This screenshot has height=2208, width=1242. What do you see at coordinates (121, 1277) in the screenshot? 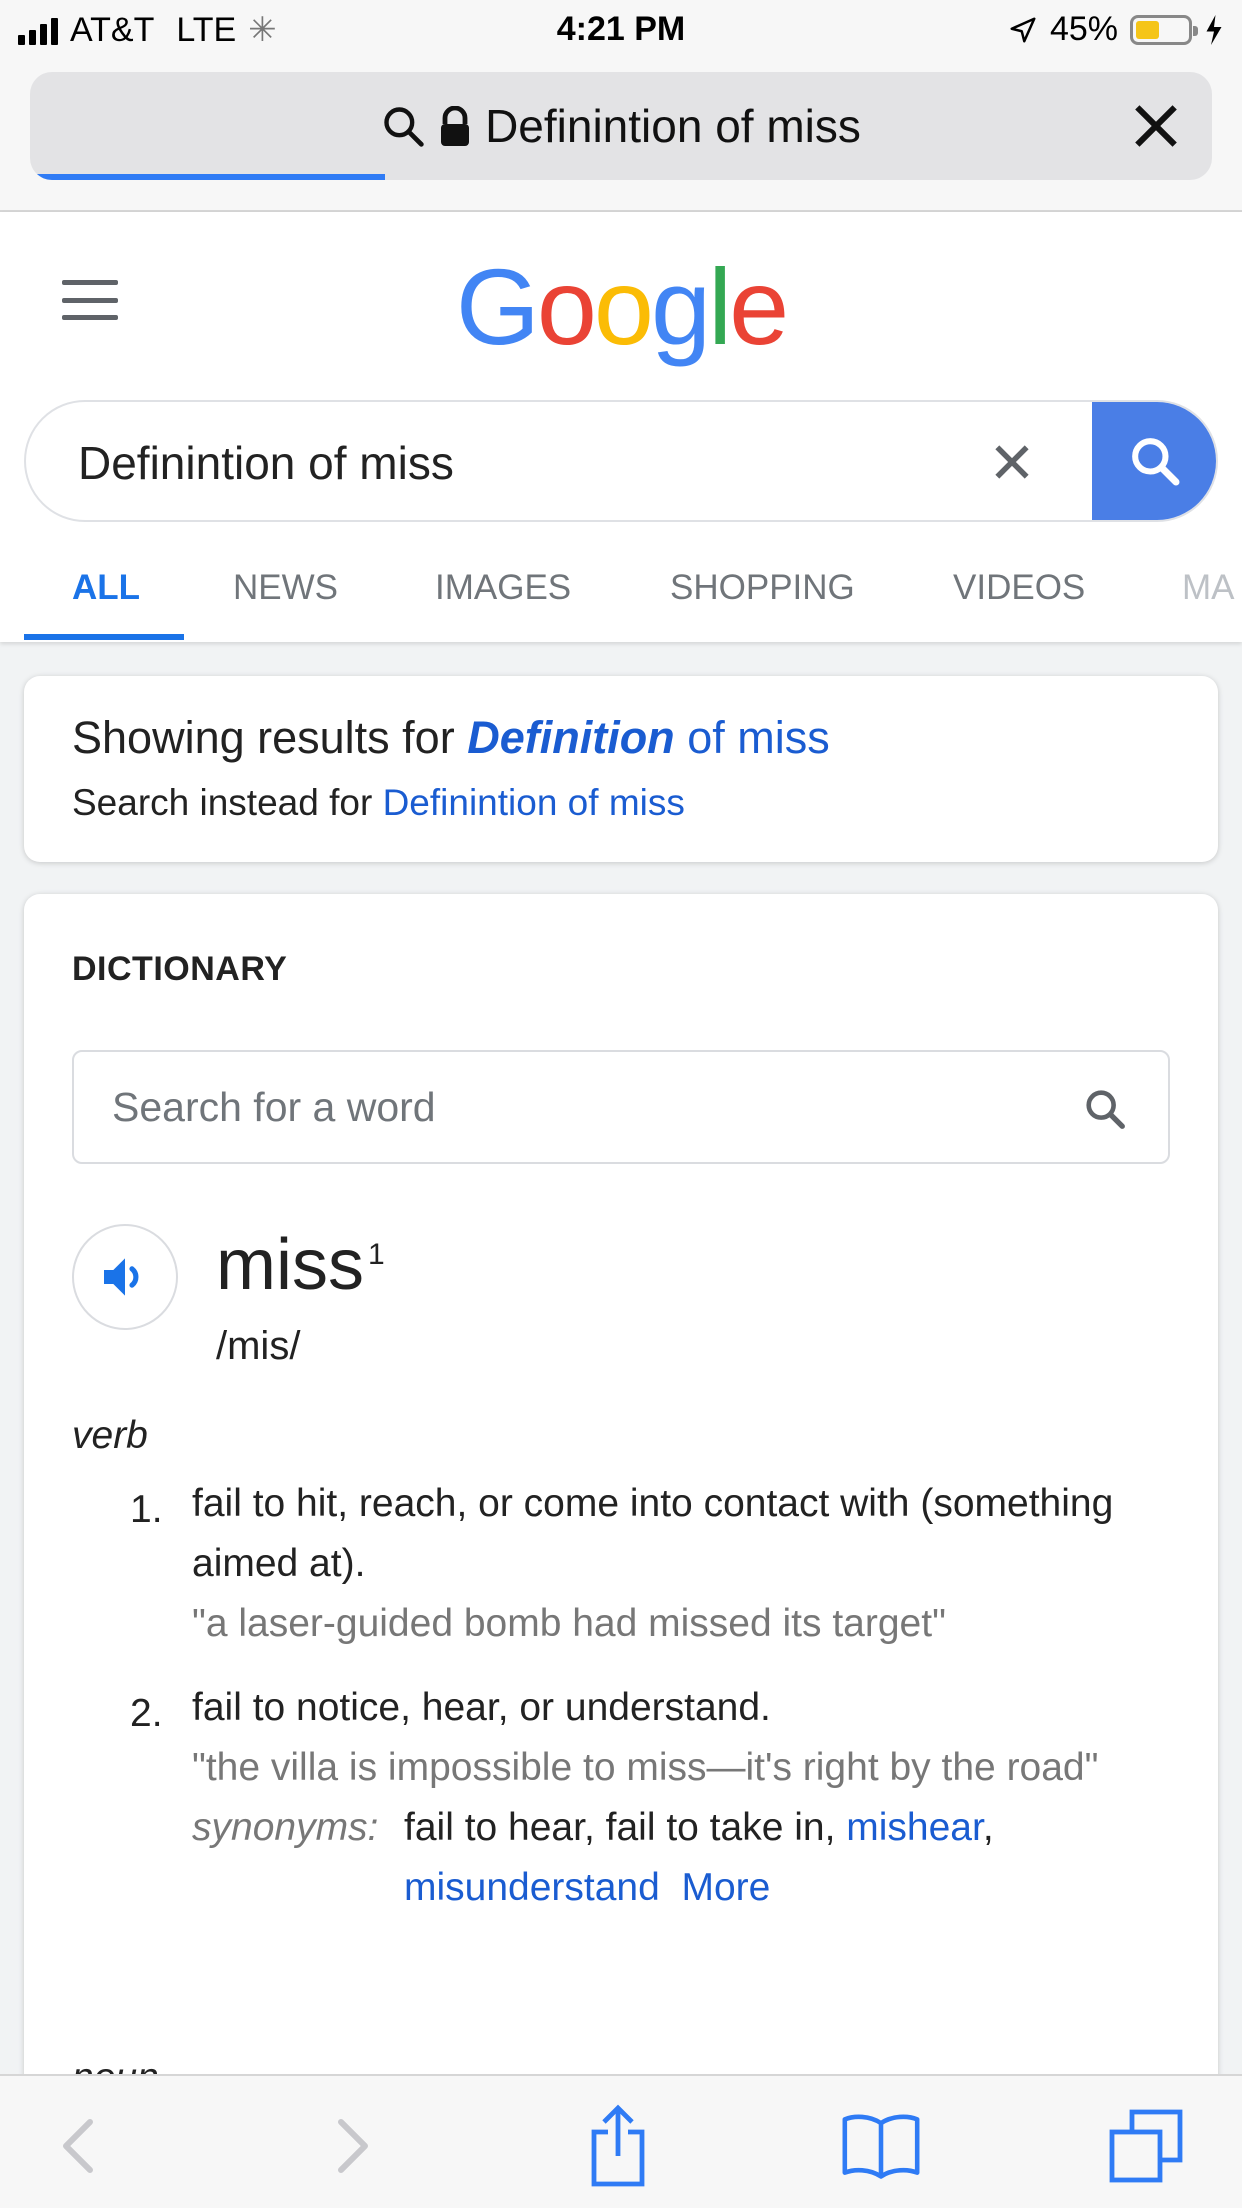
I see `speaker-icon` at bounding box center [121, 1277].